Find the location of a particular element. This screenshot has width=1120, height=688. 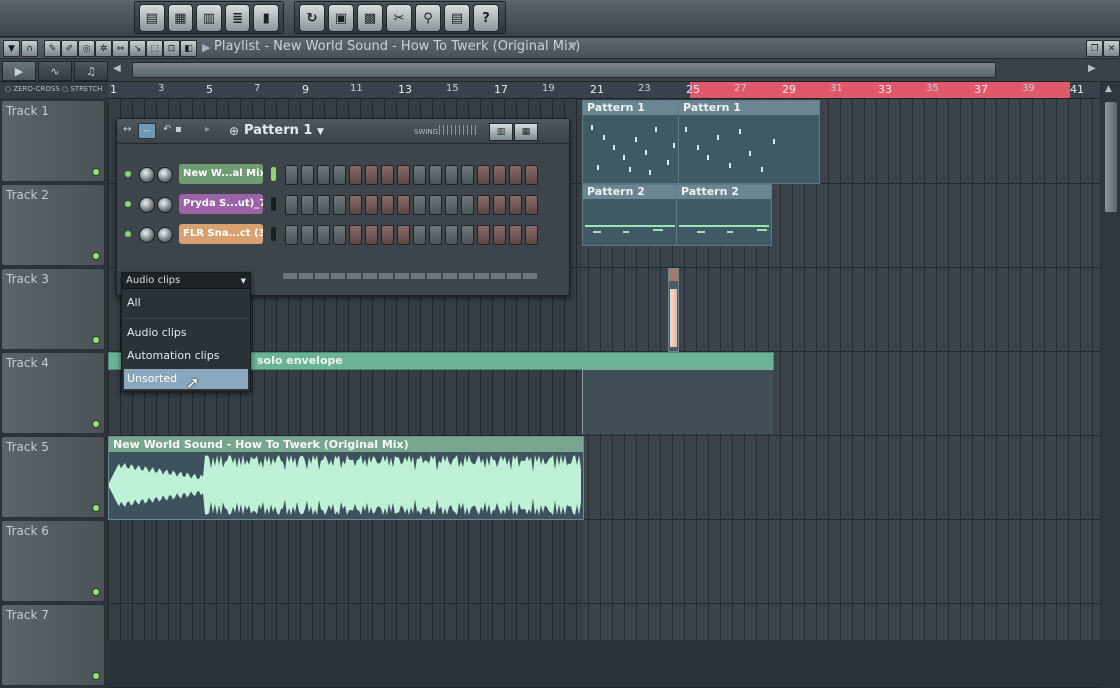

track-header: Track 6 is located at coordinates (53, 561).